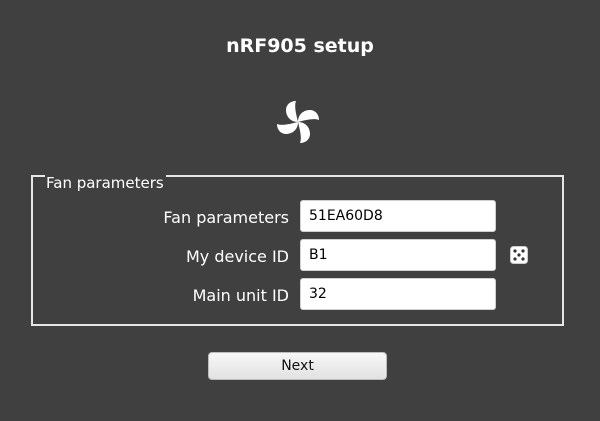  I want to click on main-unit-id-label: Main unit ID, so click(240, 295).